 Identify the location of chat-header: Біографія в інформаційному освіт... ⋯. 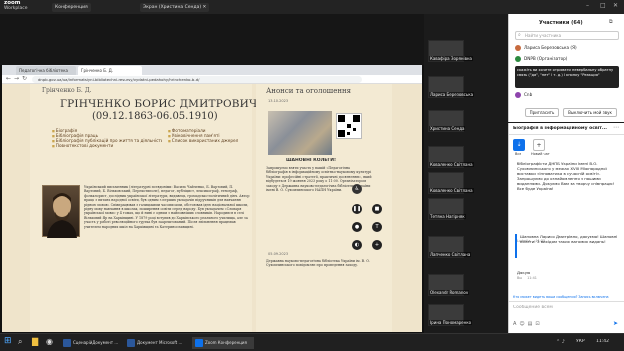
(566, 129).